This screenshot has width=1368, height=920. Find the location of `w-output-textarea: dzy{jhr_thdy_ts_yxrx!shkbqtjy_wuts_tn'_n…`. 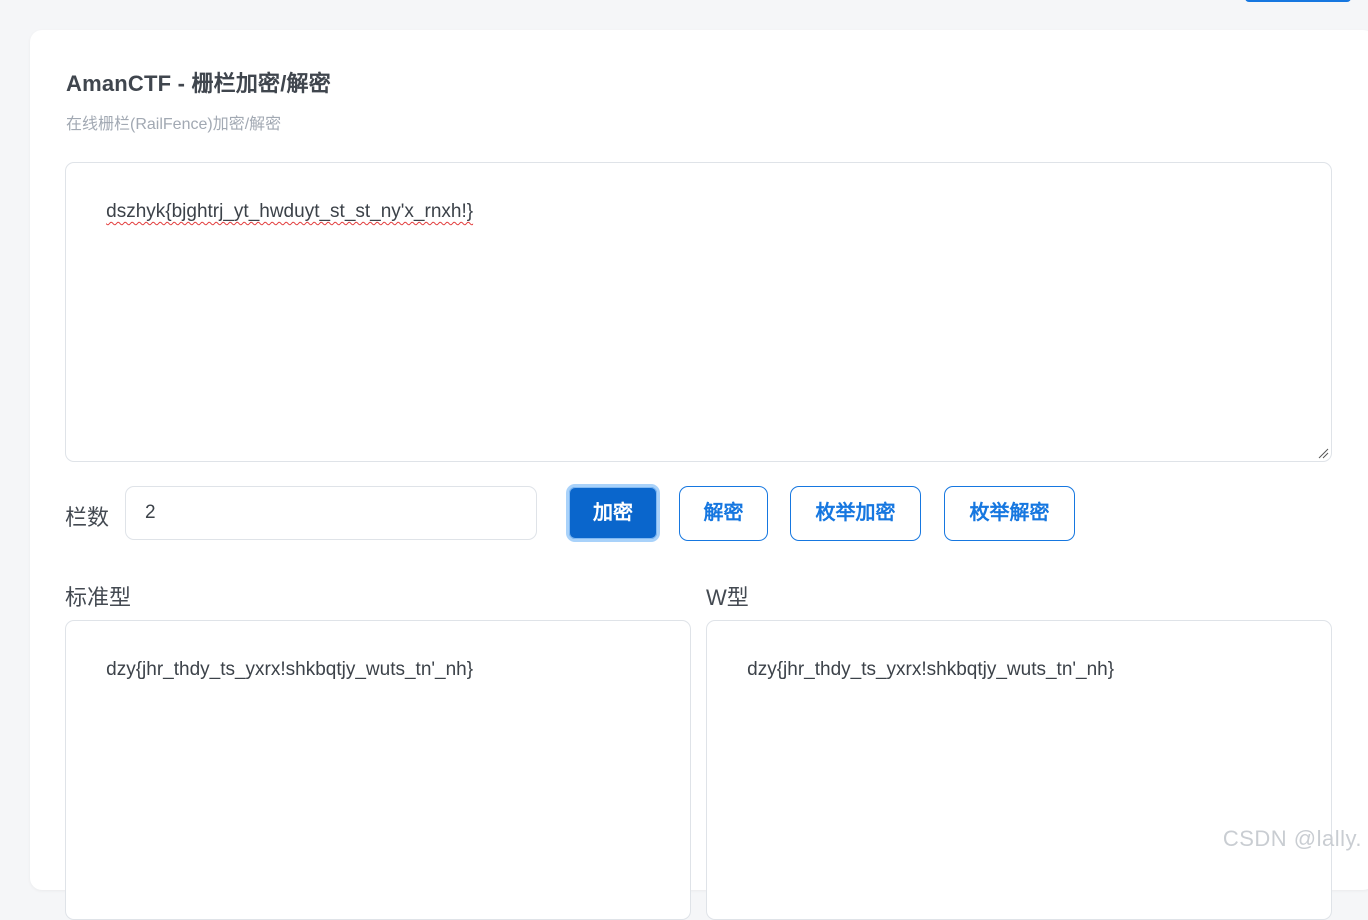

w-output-textarea: dzy{jhr_thdy_ts_yxrx!shkbqtjy_wuts_tn'_n… is located at coordinates (1019, 770).